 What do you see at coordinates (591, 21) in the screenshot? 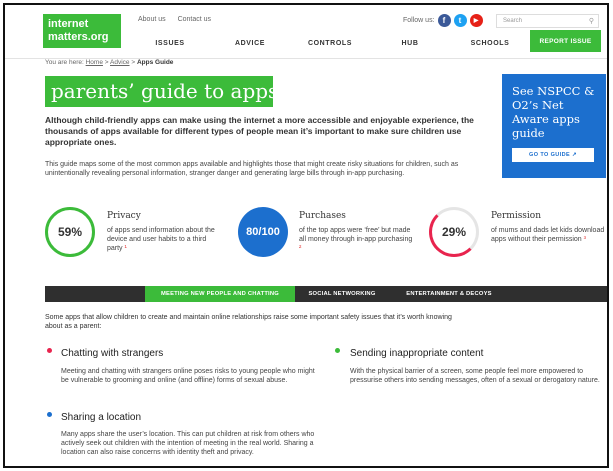
I see `search-icon: ⚲` at bounding box center [591, 21].